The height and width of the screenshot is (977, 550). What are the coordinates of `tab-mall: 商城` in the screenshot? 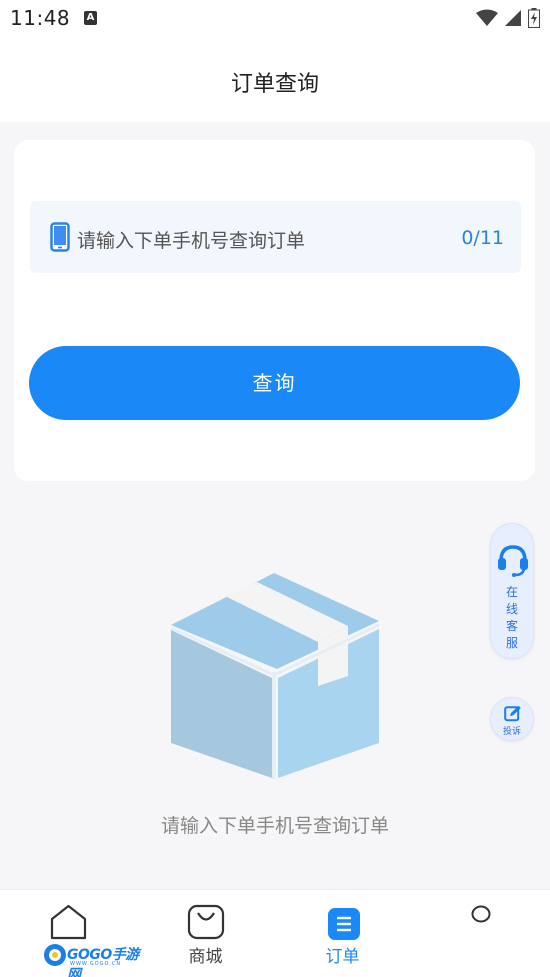 It's located at (205, 933).